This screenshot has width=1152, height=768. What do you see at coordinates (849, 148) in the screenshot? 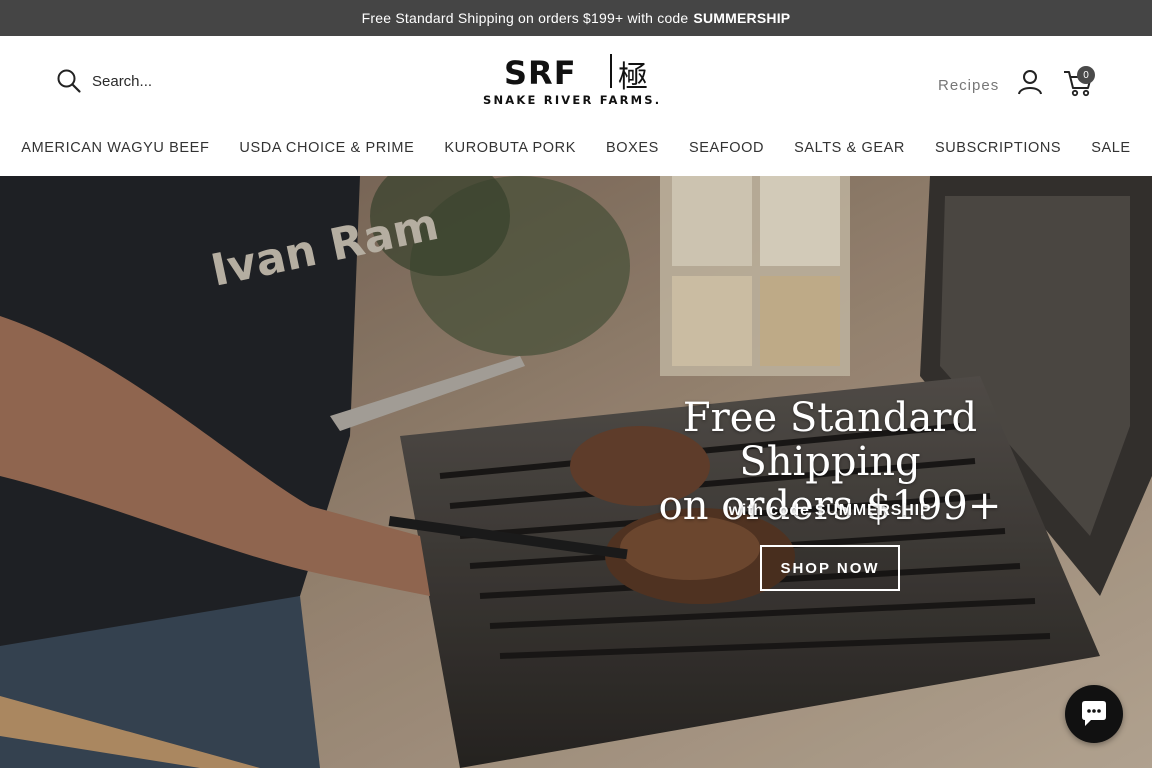
I see `nav-item-salts-gear: SALTS & GEAR` at bounding box center [849, 148].